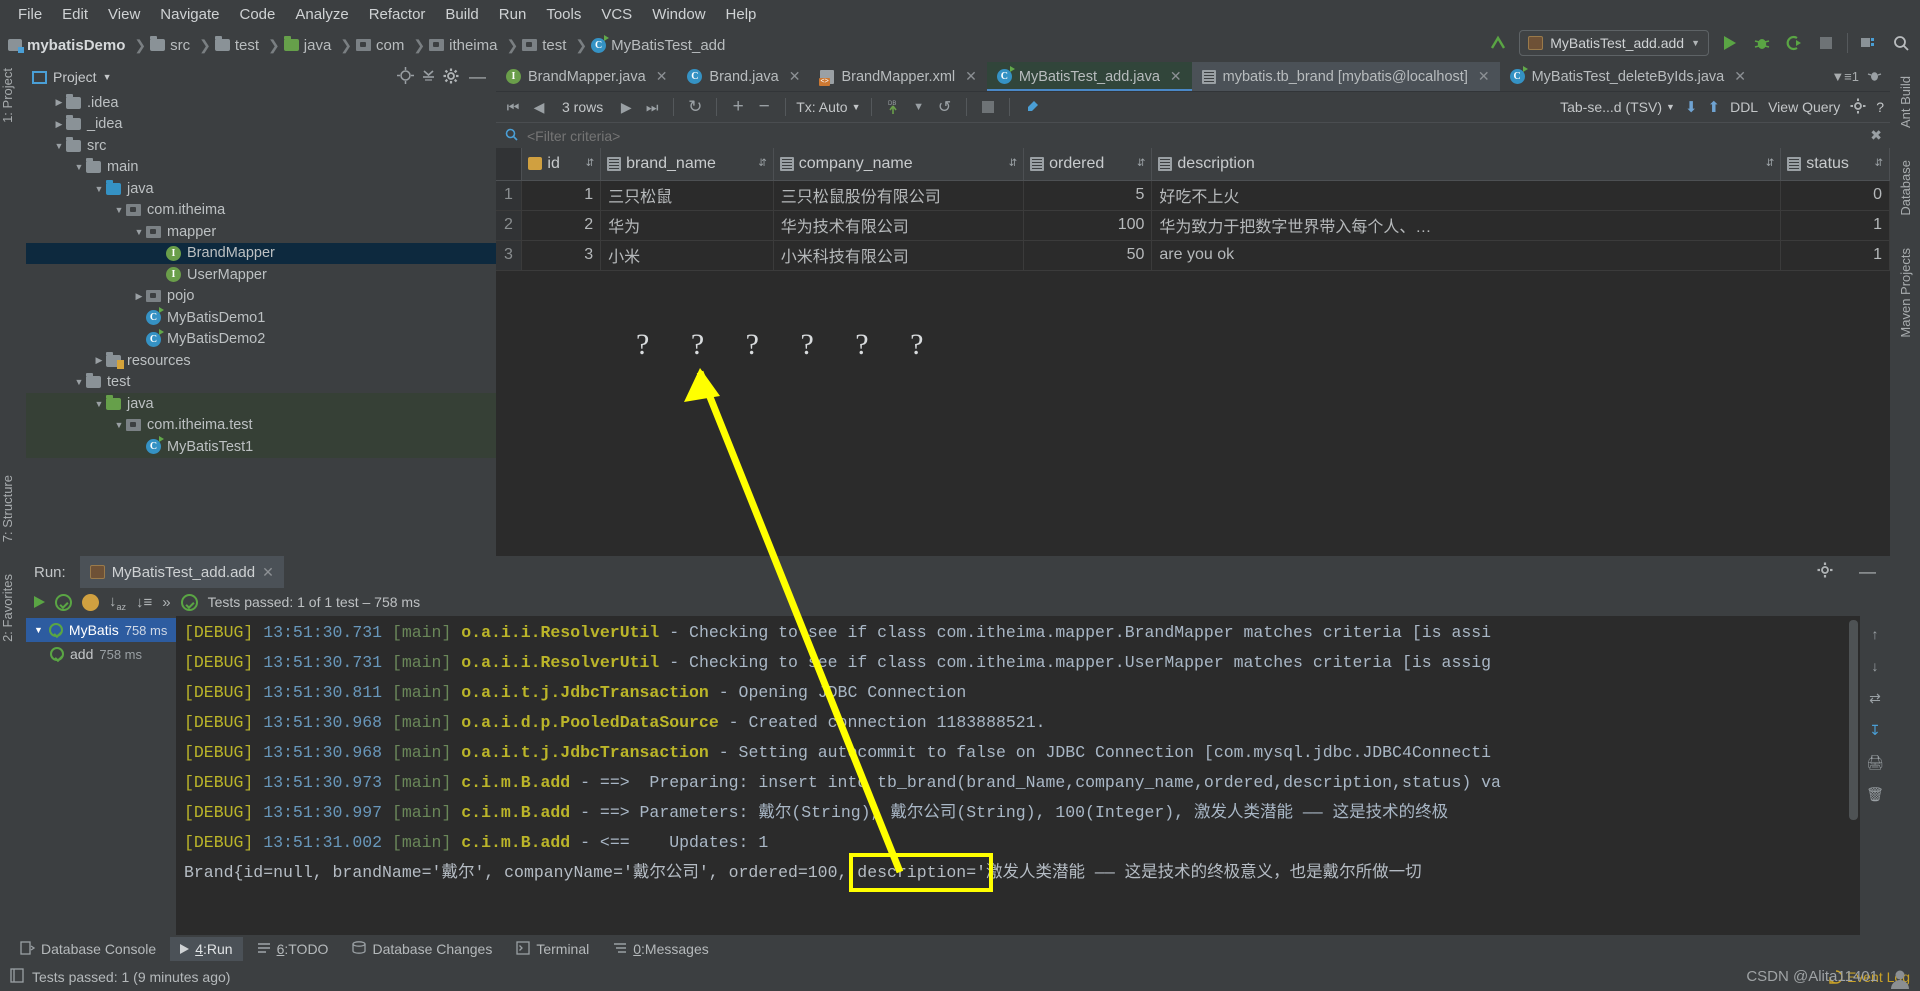 This screenshot has width=1920, height=991. Describe the element at coordinates (893, 107) in the screenshot. I see `submit-icon: DB` at that location.